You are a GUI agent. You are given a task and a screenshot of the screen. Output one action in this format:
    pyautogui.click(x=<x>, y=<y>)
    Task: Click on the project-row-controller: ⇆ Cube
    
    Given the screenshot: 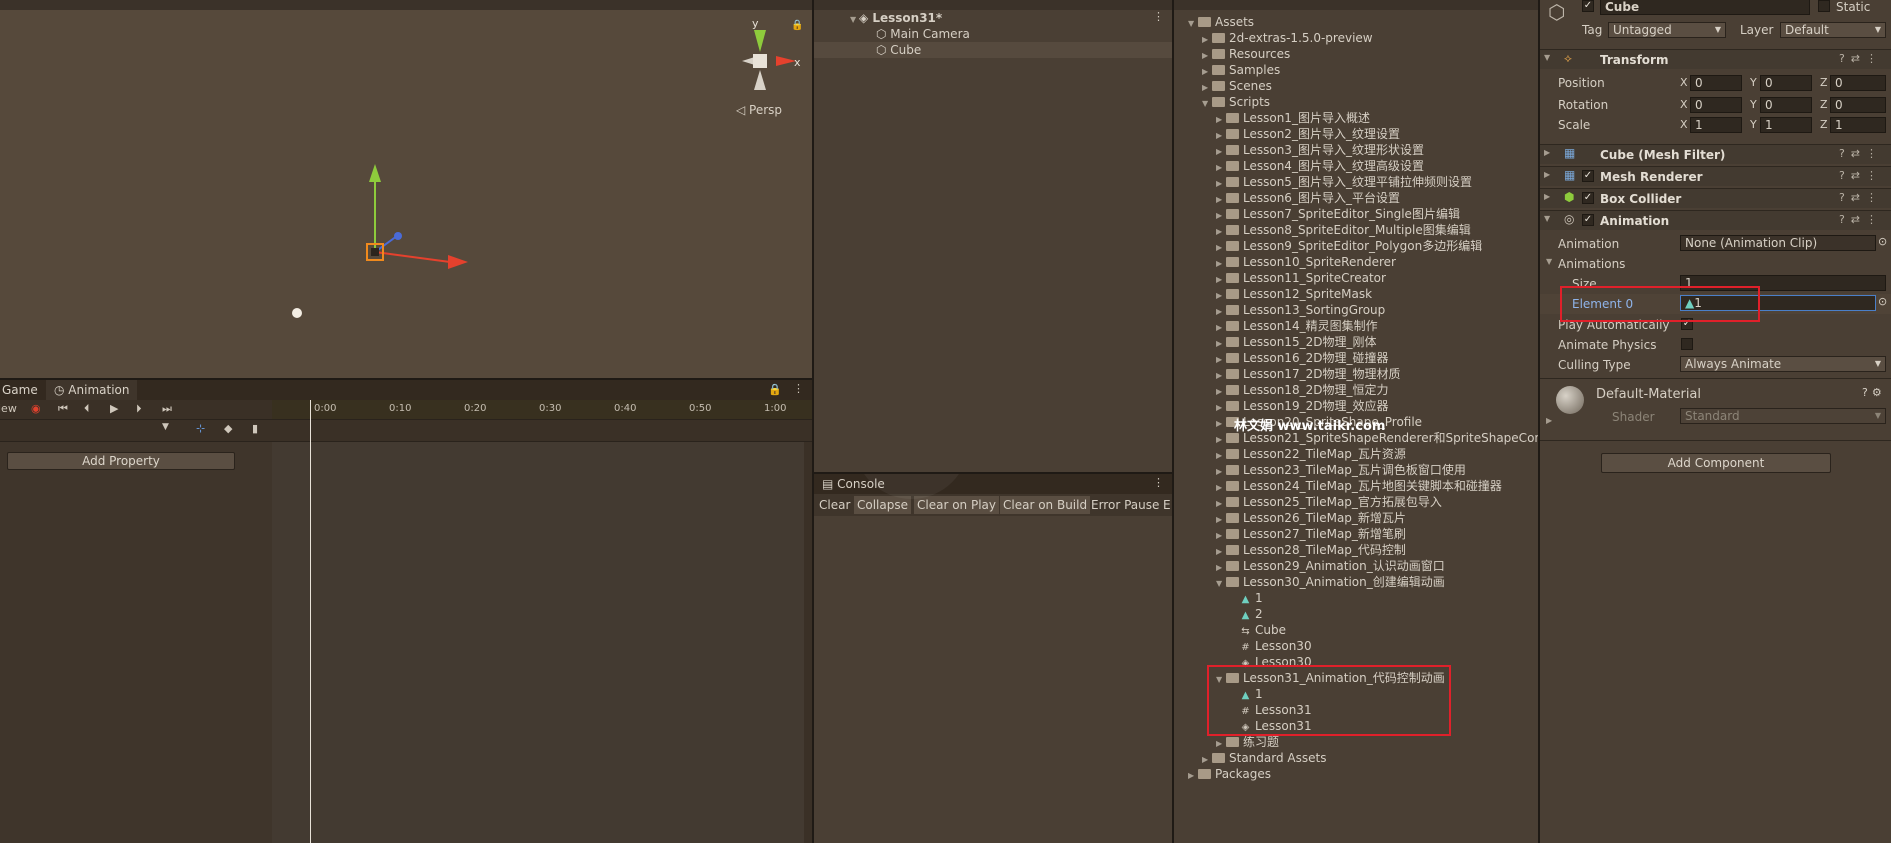 What is the action you would take?
    pyautogui.click(x=1258, y=630)
    